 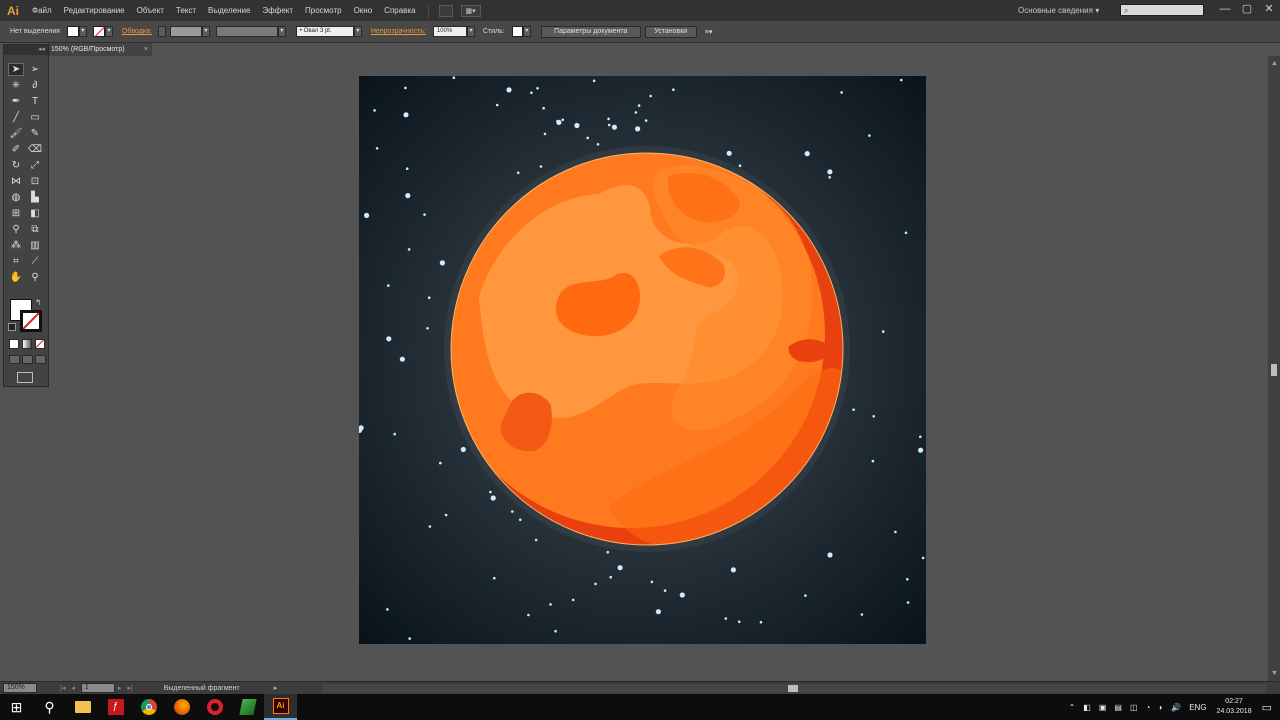 What do you see at coordinates (25, 377) in the screenshot?
I see `screen-mode-icon` at bounding box center [25, 377].